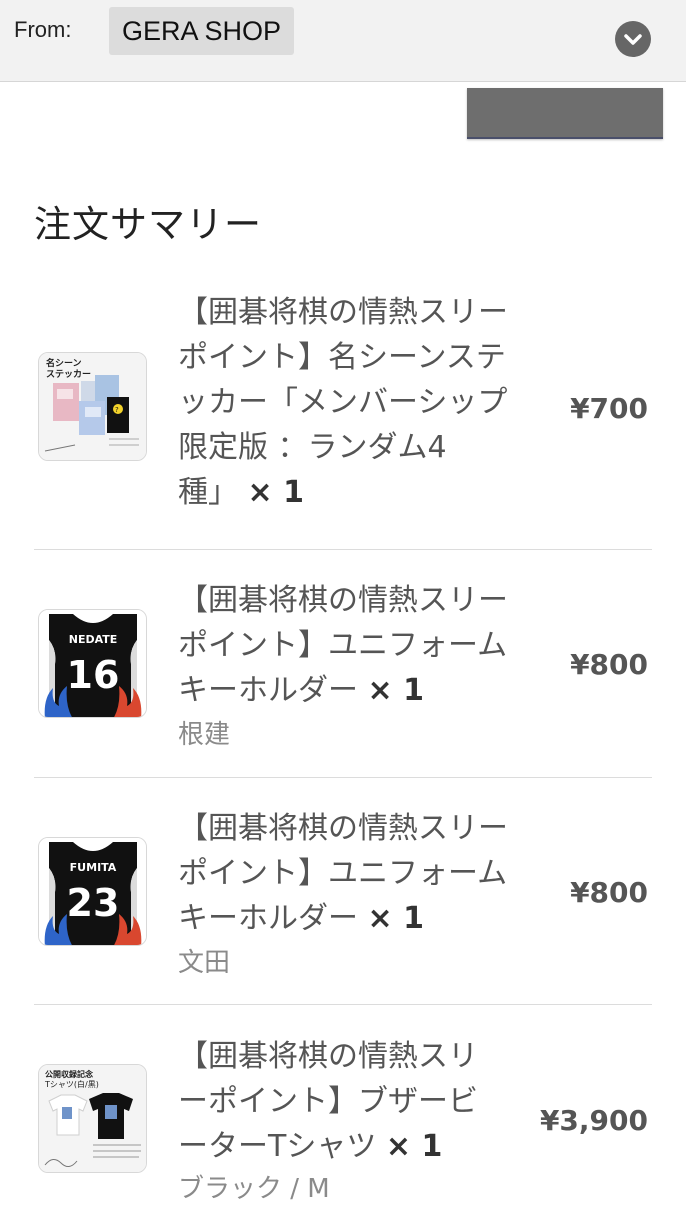  I want to click on email-header: From: GERA SHOP, so click(343, 41).